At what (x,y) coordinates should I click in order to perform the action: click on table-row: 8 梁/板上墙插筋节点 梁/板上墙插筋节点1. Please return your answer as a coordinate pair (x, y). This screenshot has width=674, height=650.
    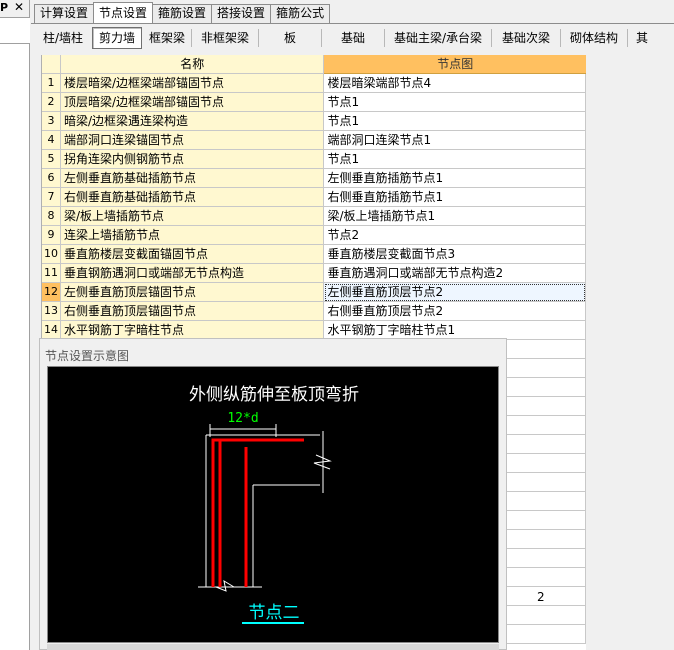
    Looking at the image, I should click on (314, 216).